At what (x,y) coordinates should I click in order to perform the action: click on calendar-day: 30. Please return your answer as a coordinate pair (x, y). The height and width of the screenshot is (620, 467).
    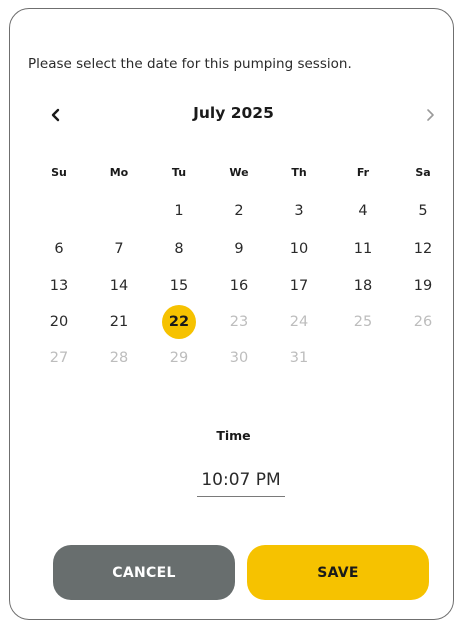
    Looking at the image, I should click on (239, 358).